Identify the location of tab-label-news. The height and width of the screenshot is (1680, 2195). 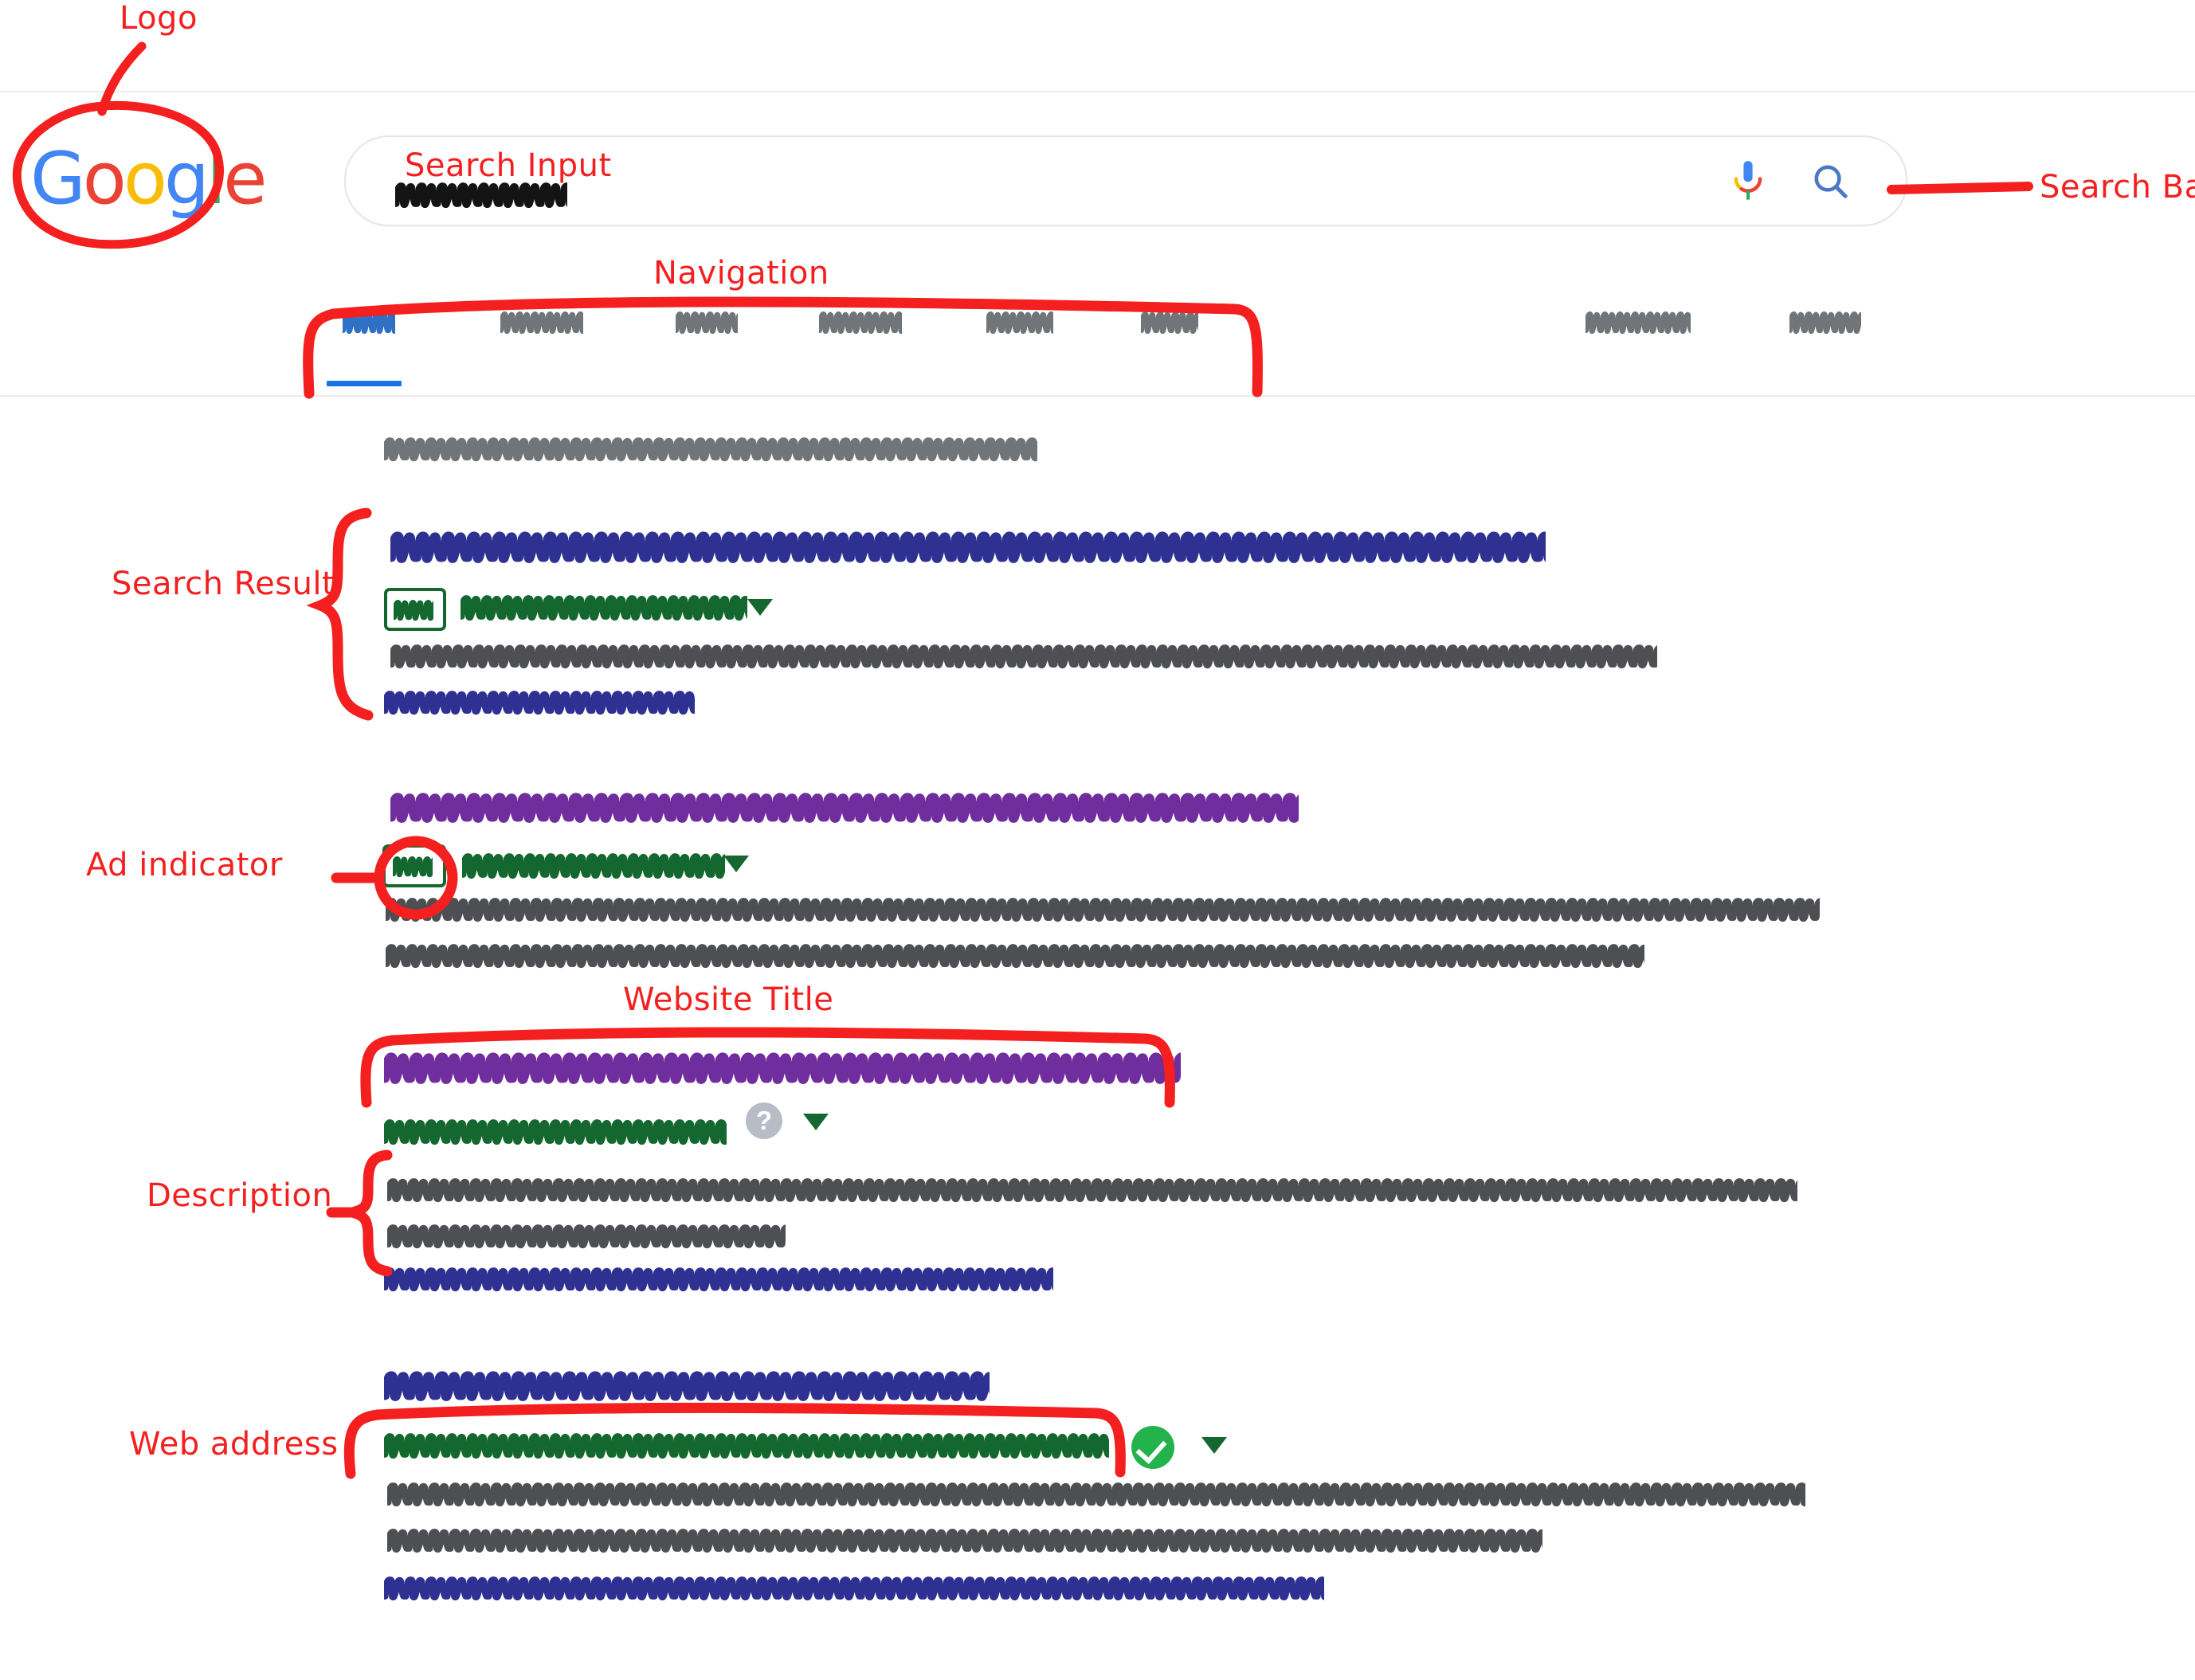
(860, 323).